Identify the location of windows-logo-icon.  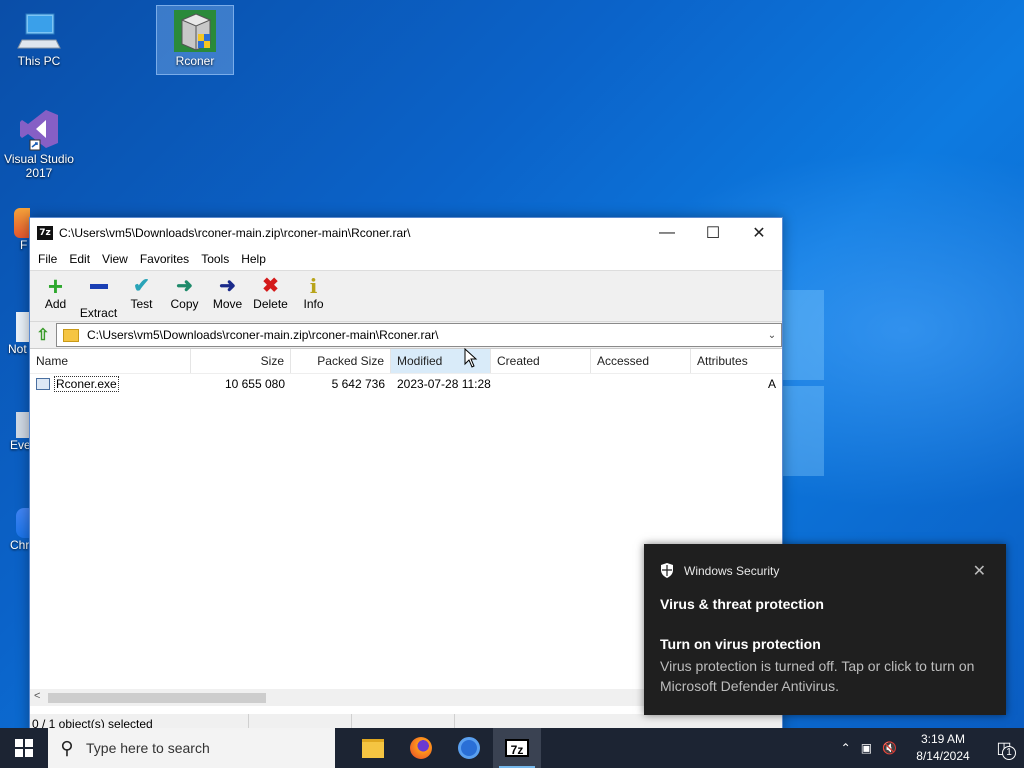
(24, 748).